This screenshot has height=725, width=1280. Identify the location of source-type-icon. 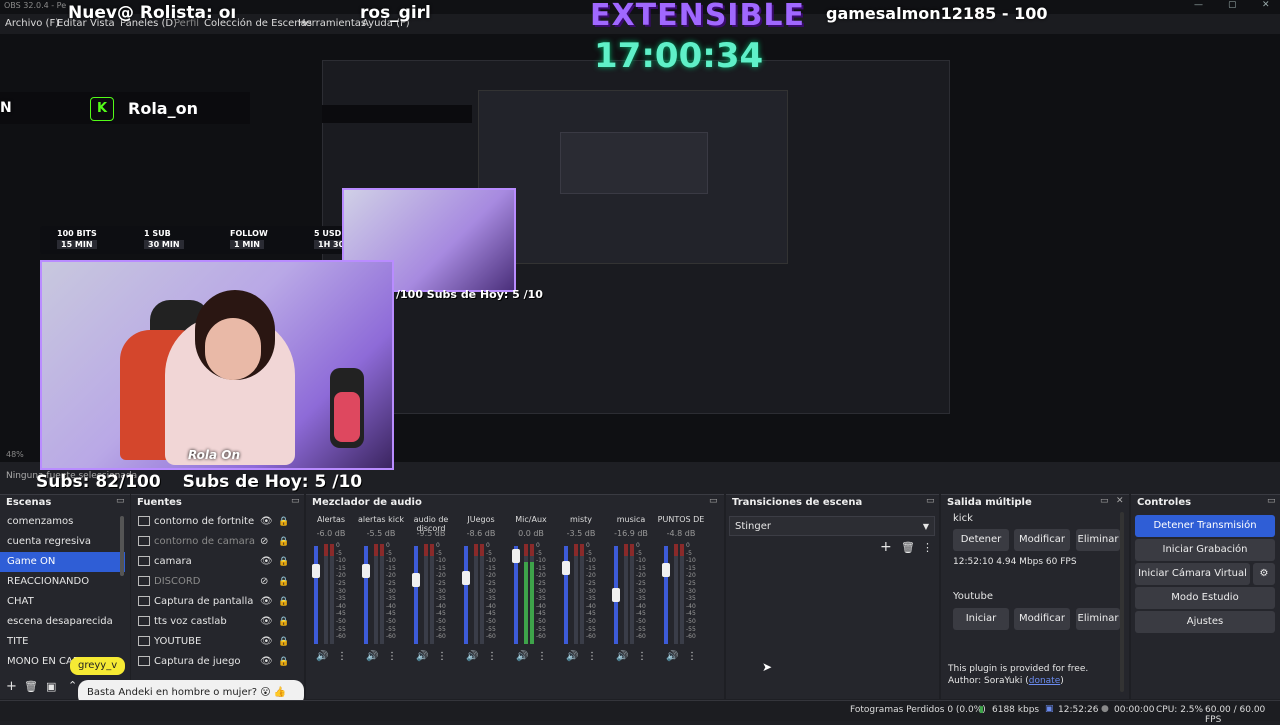
(144, 641).